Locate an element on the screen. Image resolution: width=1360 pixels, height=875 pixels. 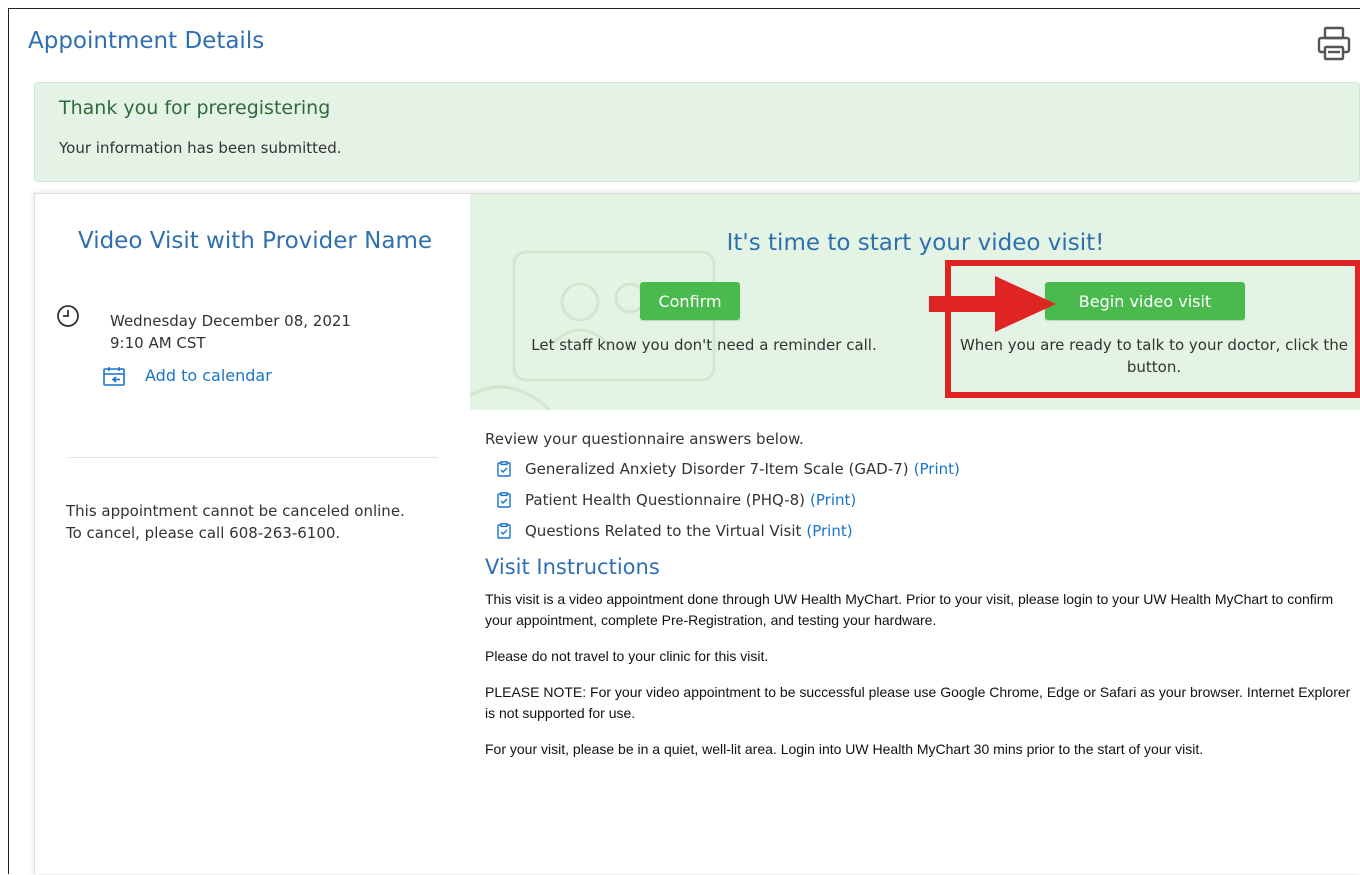
video-visit-heading: It's time to start your video visit! is located at coordinates (915, 243).